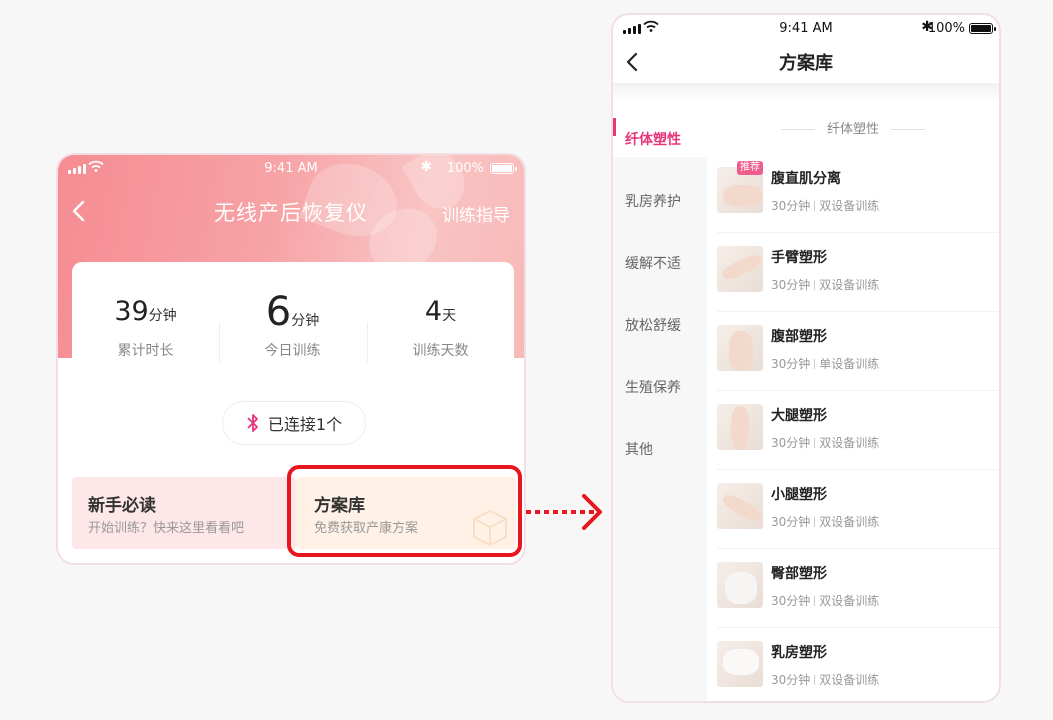 Image resolution: width=1053 pixels, height=720 pixels. What do you see at coordinates (122, 506) in the screenshot?
I see `card-title: 新手必读` at bounding box center [122, 506].